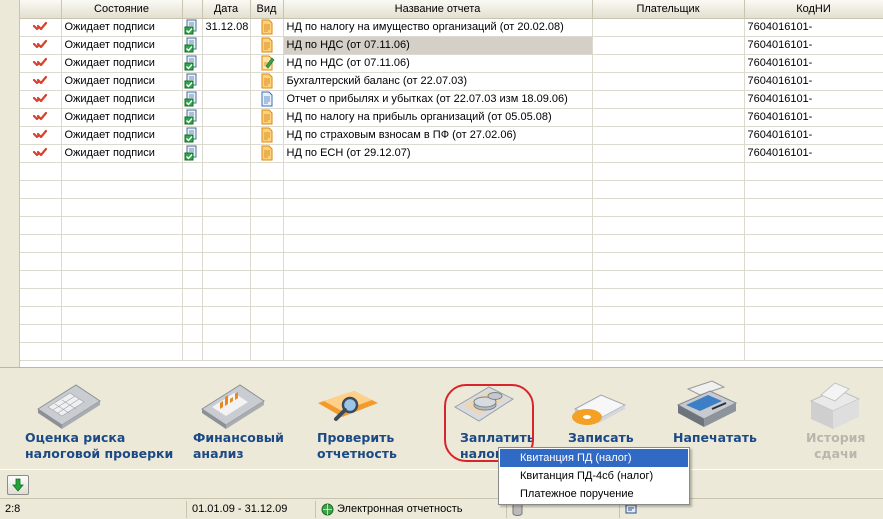 The image size is (883, 519). Describe the element at coordinates (594, 494) in the screenshot. I see `menu-item-payment-order: Платежное поручение` at that location.